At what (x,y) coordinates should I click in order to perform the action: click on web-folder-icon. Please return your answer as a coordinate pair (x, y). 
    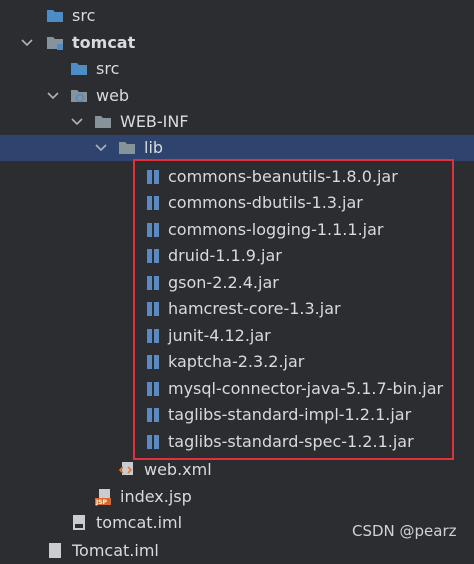
    Looking at the image, I should click on (79, 96).